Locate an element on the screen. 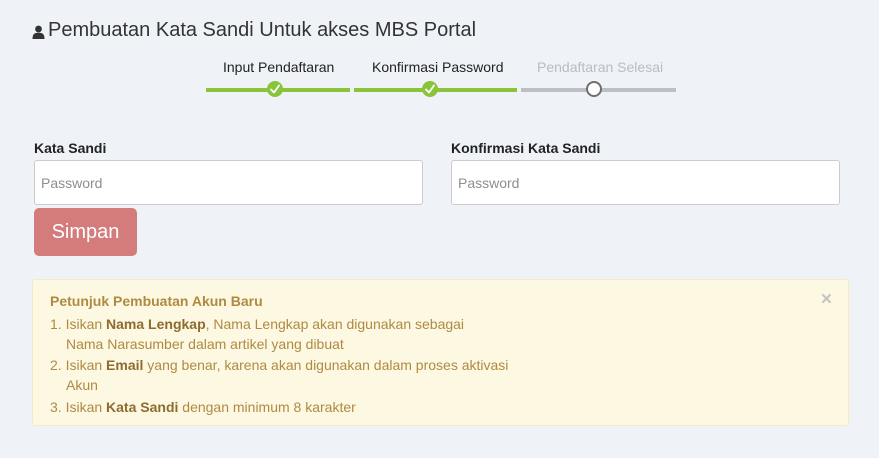 The height and width of the screenshot is (458, 879). step-label-konfirmasi-password: Konfirmasi Password is located at coordinates (438, 67).